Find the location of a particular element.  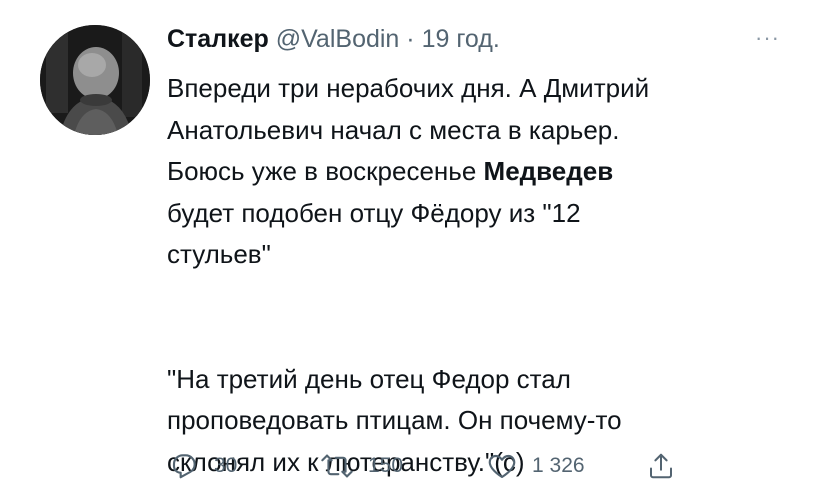

retweet-count: 150 is located at coordinates (386, 465).